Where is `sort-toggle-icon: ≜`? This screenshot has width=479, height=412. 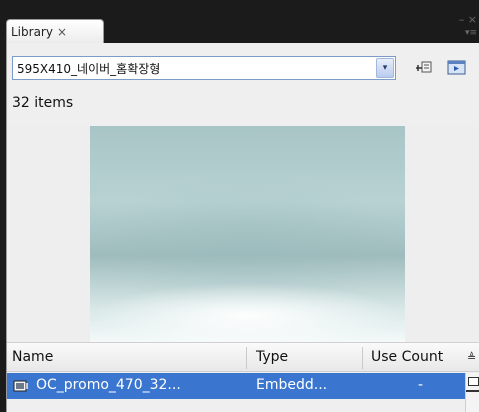
sort-toggle-icon: ≜ is located at coordinates (471, 357).